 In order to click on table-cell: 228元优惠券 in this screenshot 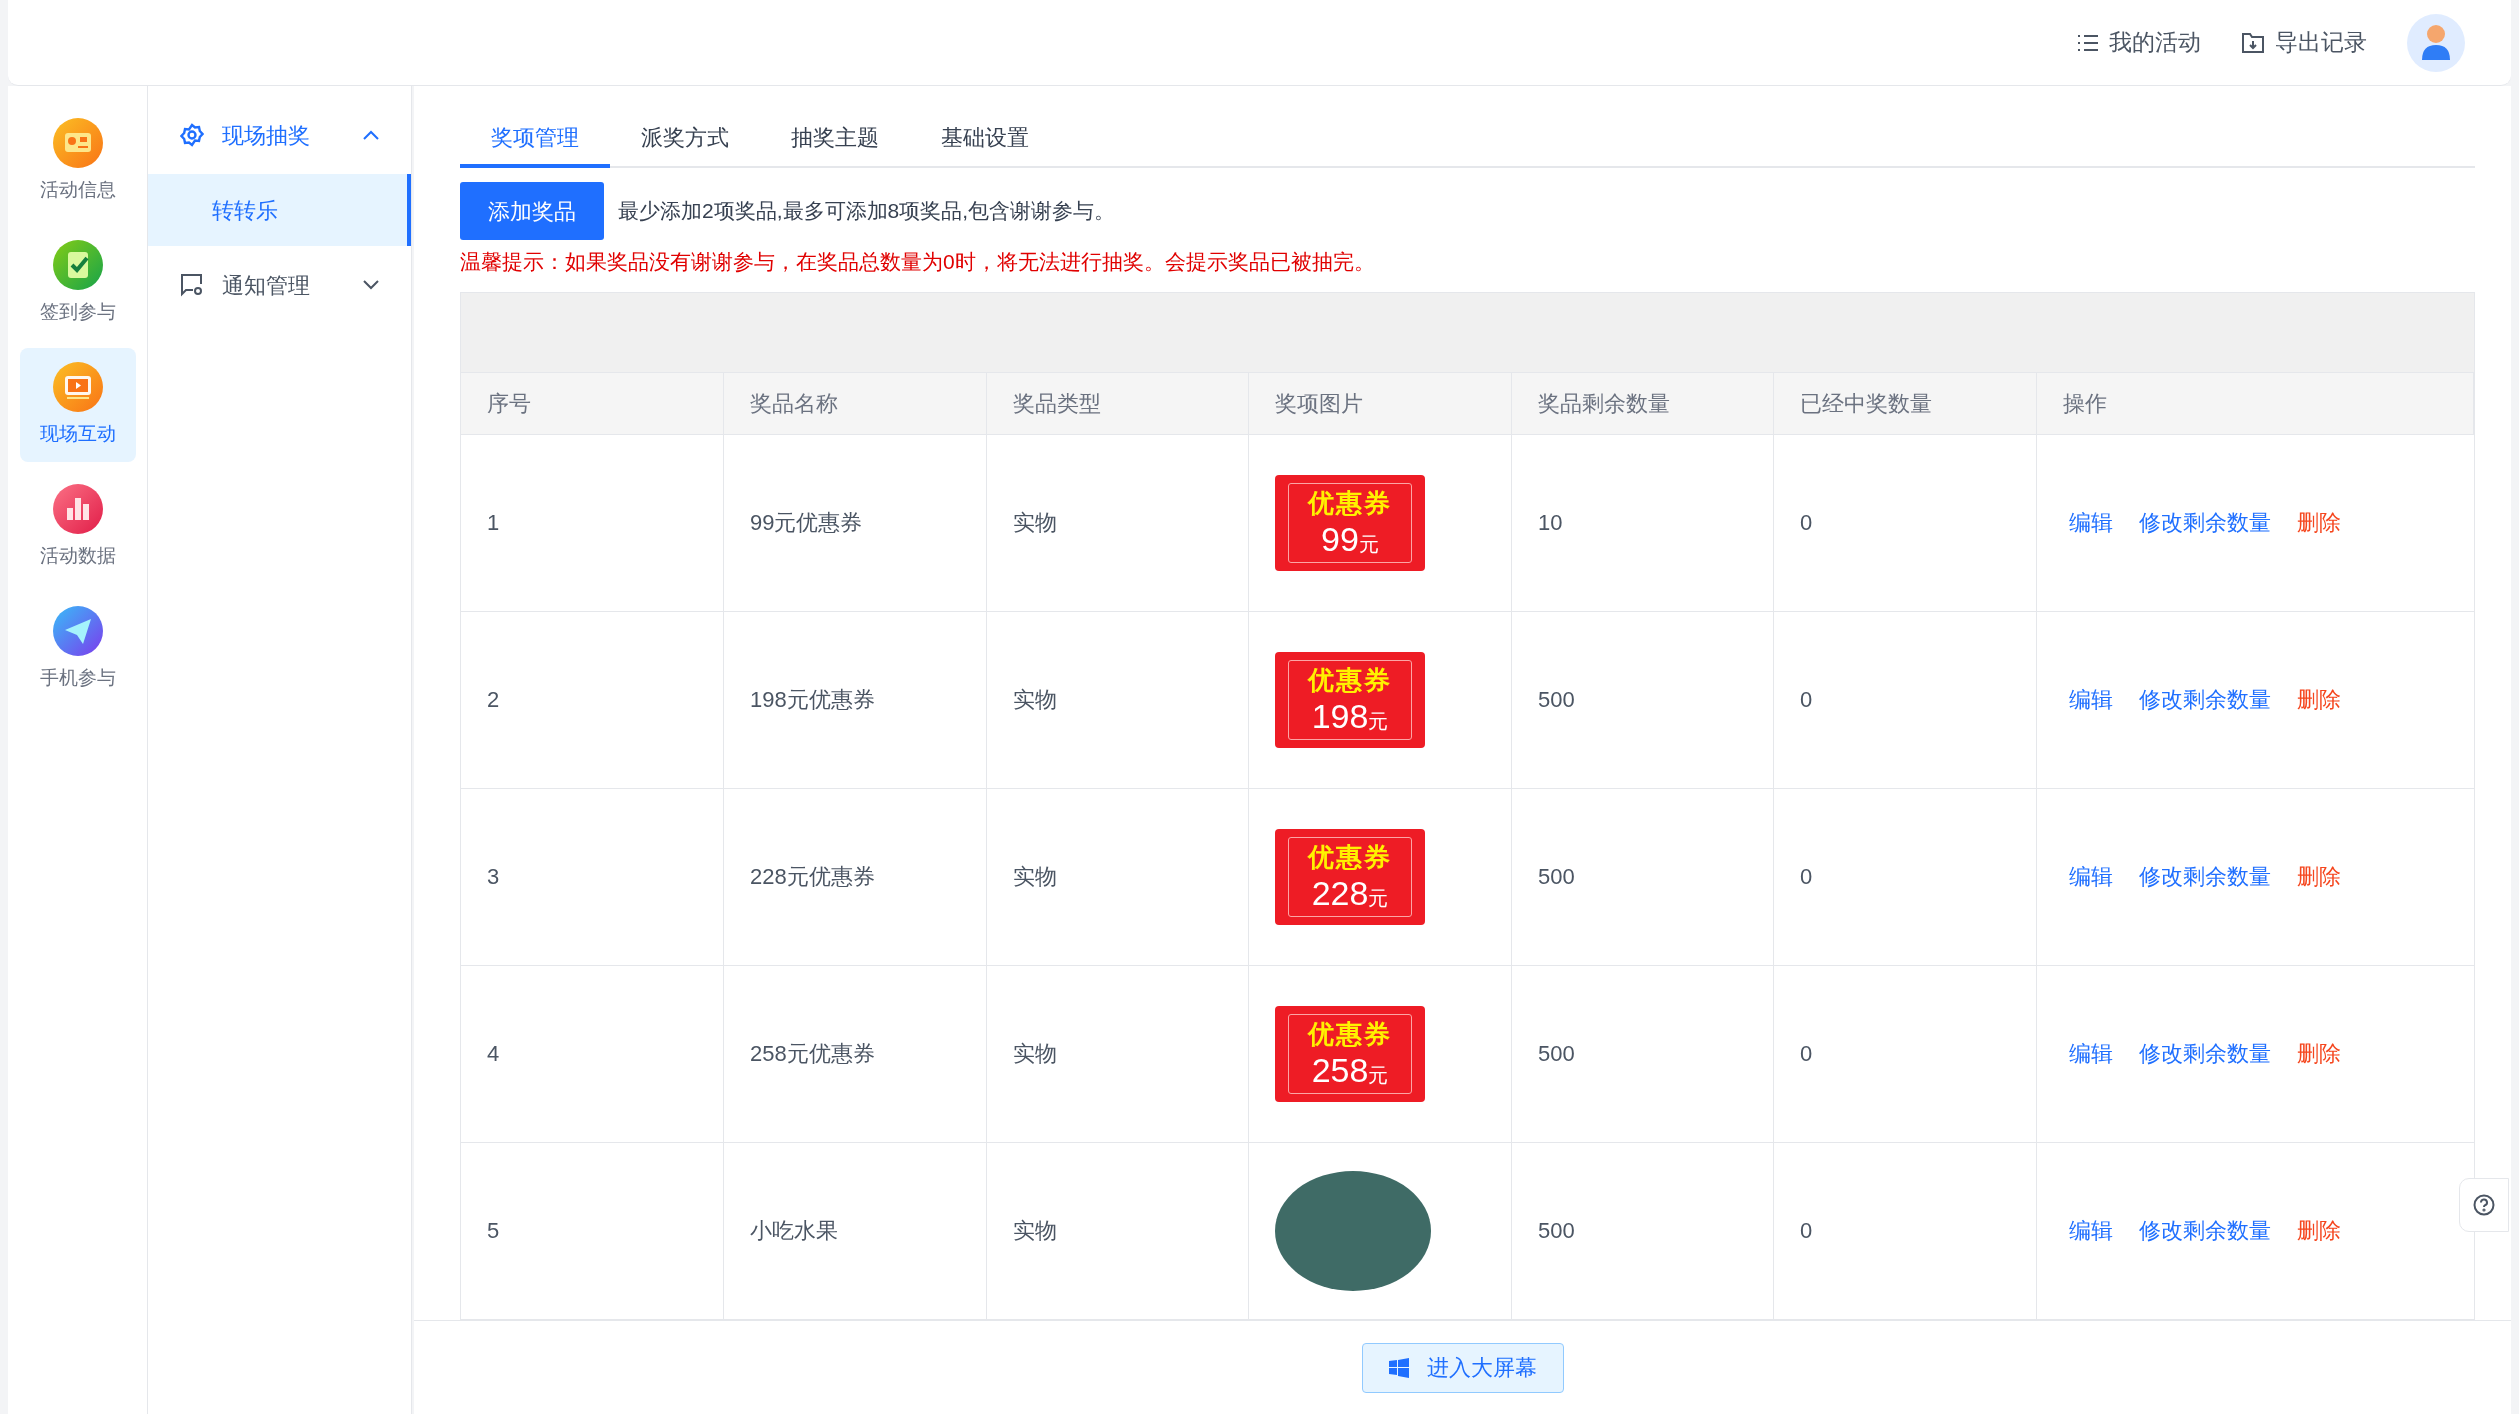, I will do `click(855, 876)`.